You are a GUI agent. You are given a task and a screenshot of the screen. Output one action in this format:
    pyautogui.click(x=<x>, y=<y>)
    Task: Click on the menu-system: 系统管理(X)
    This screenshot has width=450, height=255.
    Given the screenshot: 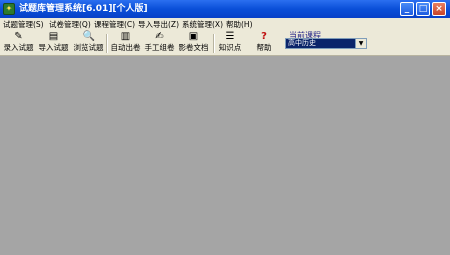 What is the action you would take?
    pyautogui.click(x=202, y=24)
    